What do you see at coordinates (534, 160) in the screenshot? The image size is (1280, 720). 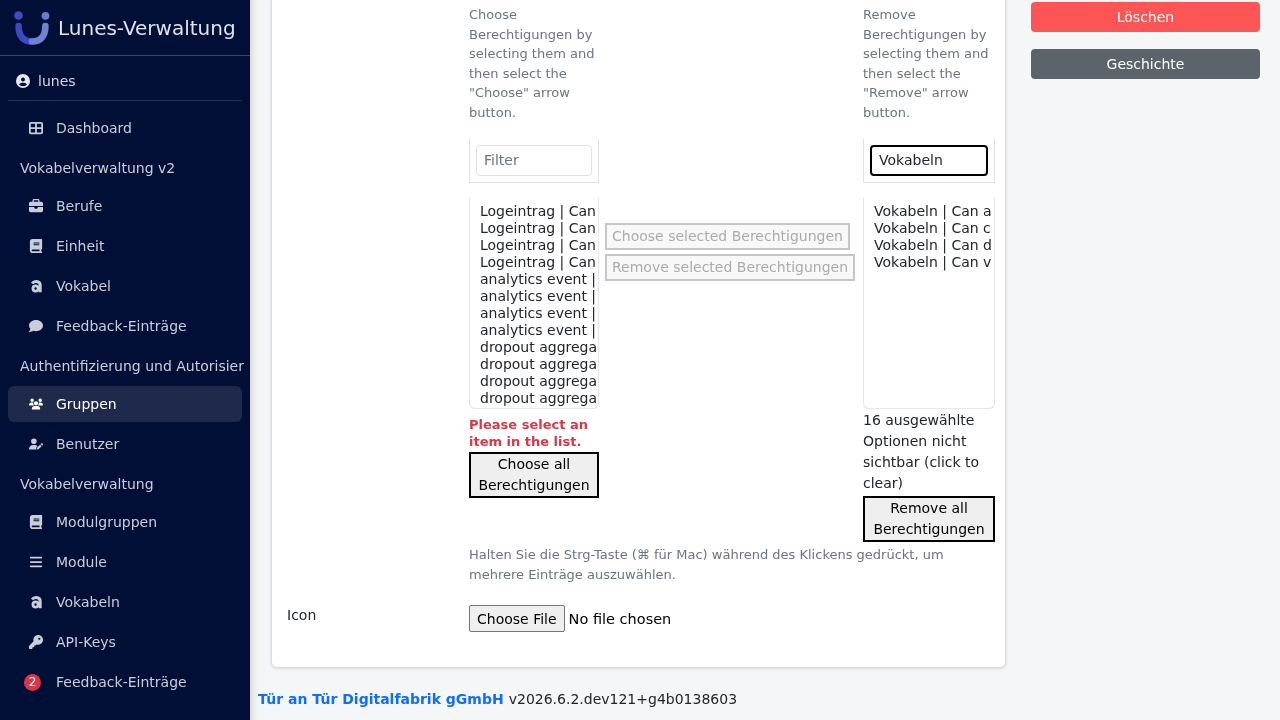 I see `filter-field: Filter` at bounding box center [534, 160].